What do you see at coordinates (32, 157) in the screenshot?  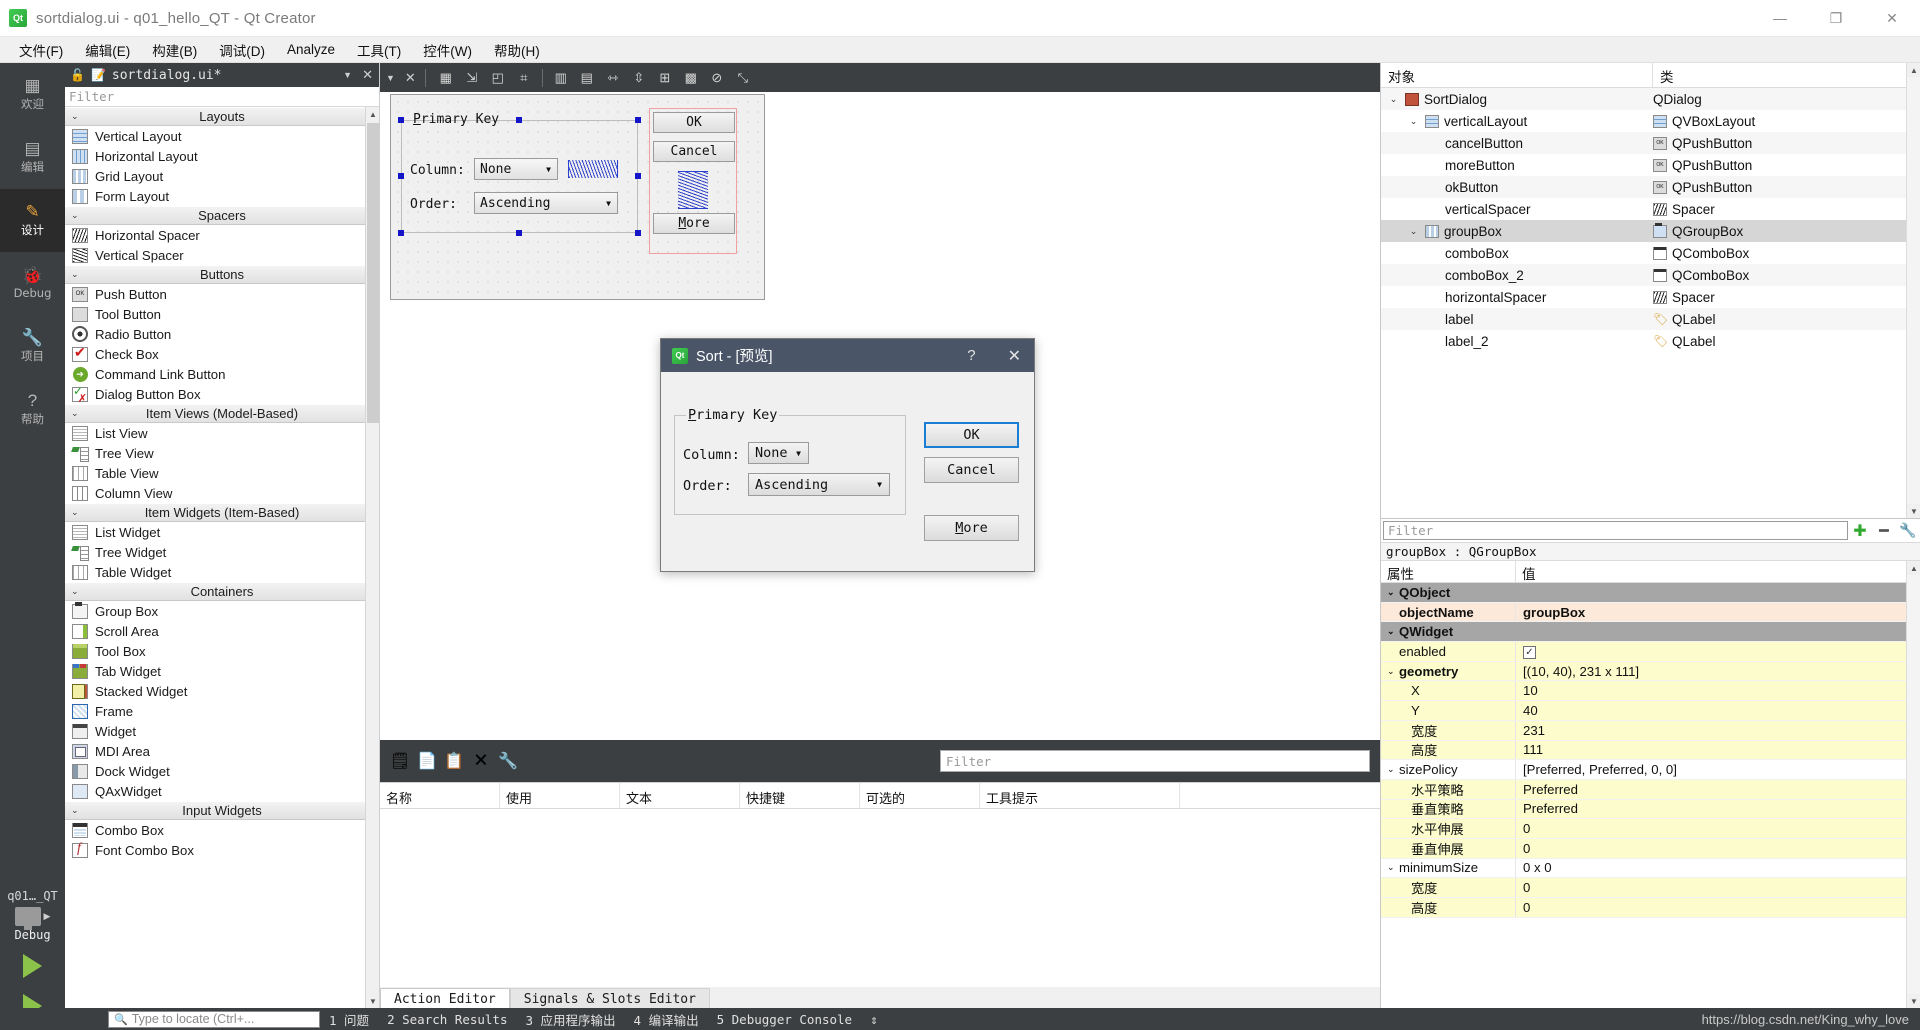 I see `mode-item-1: ▤ 编辑` at bounding box center [32, 157].